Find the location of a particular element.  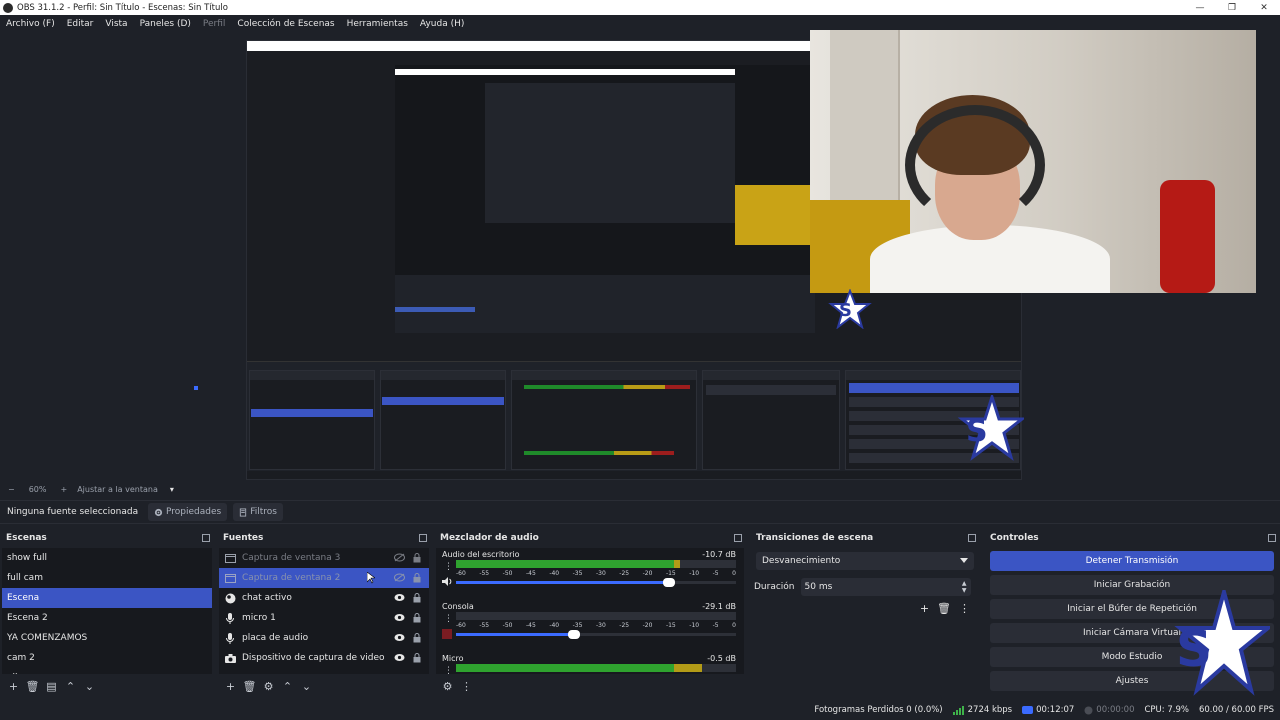

scene-filters-button: ▤ is located at coordinates (51, 686).